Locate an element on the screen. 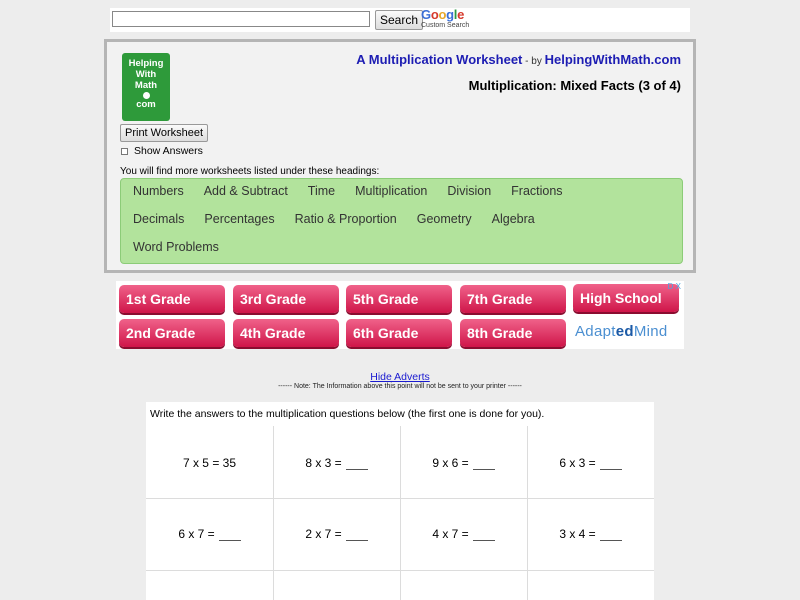 The width and height of the screenshot is (800, 600). grade-button-4th: 4th Grade is located at coordinates (286, 333).